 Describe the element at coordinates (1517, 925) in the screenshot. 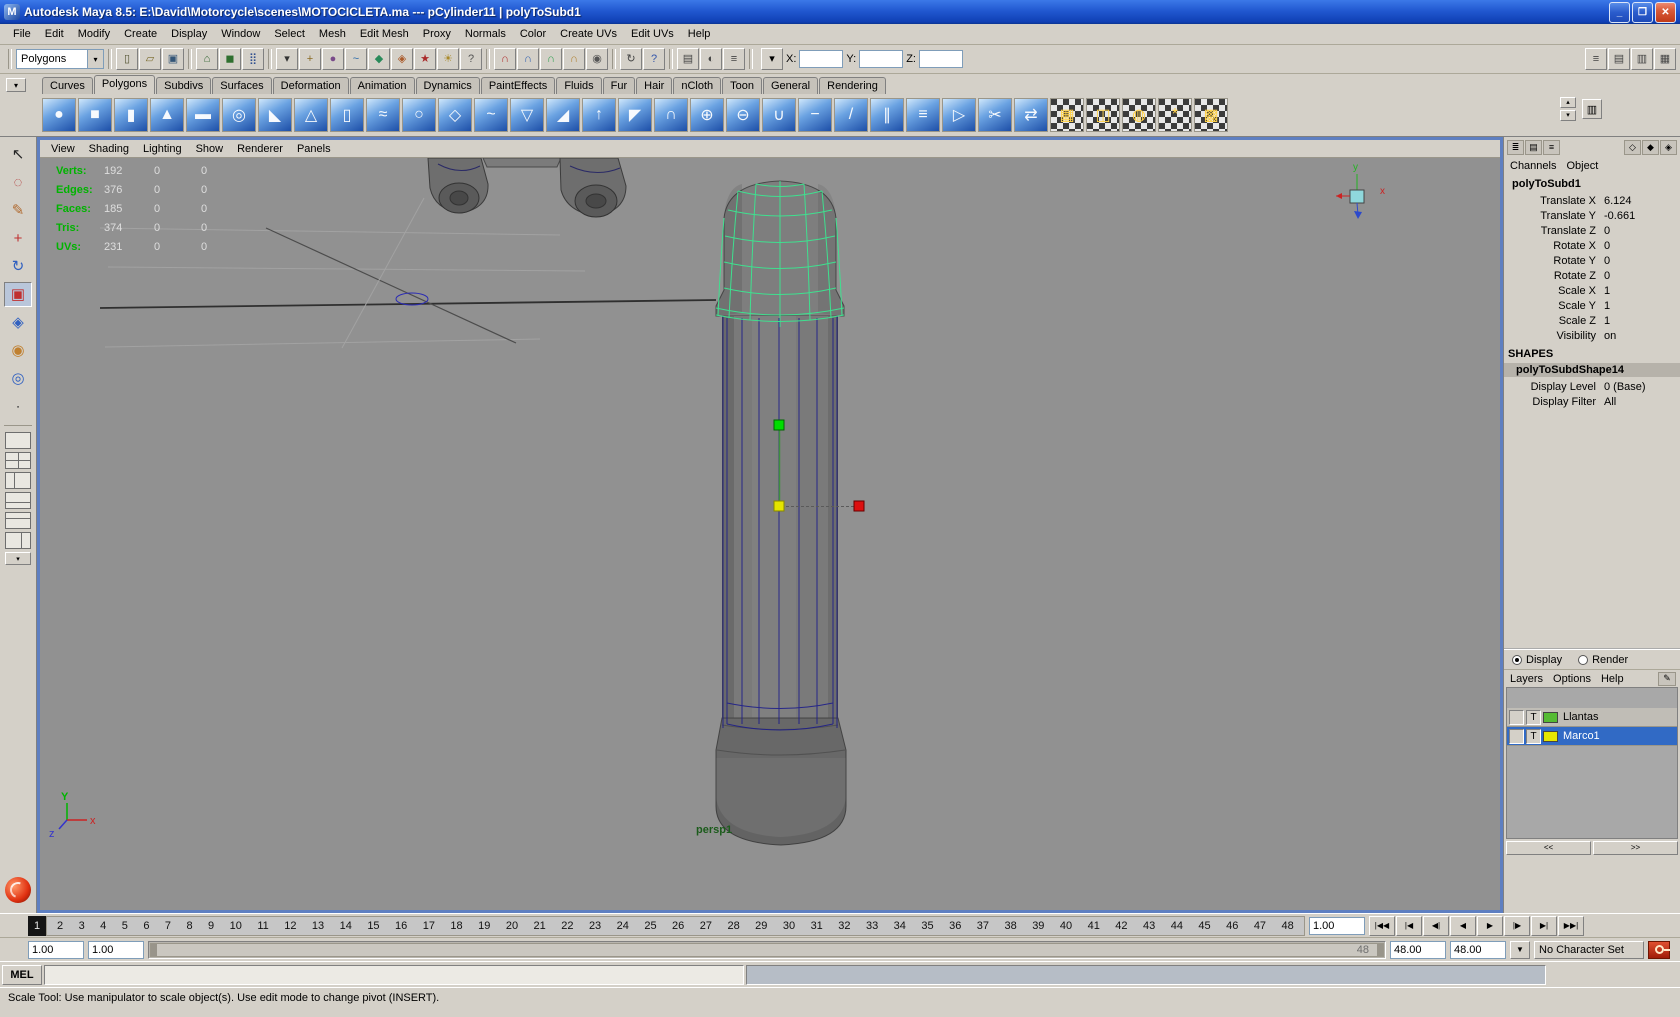

I see `step-forward-key-button: |▶` at that location.